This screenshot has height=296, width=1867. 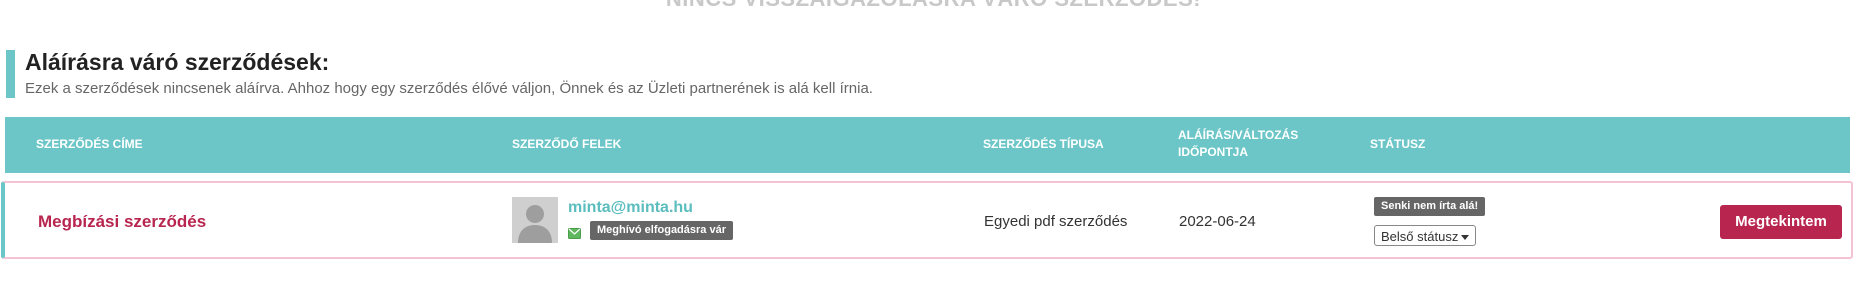 I want to click on header-status: STÁTUSZ, so click(x=1398, y=144).